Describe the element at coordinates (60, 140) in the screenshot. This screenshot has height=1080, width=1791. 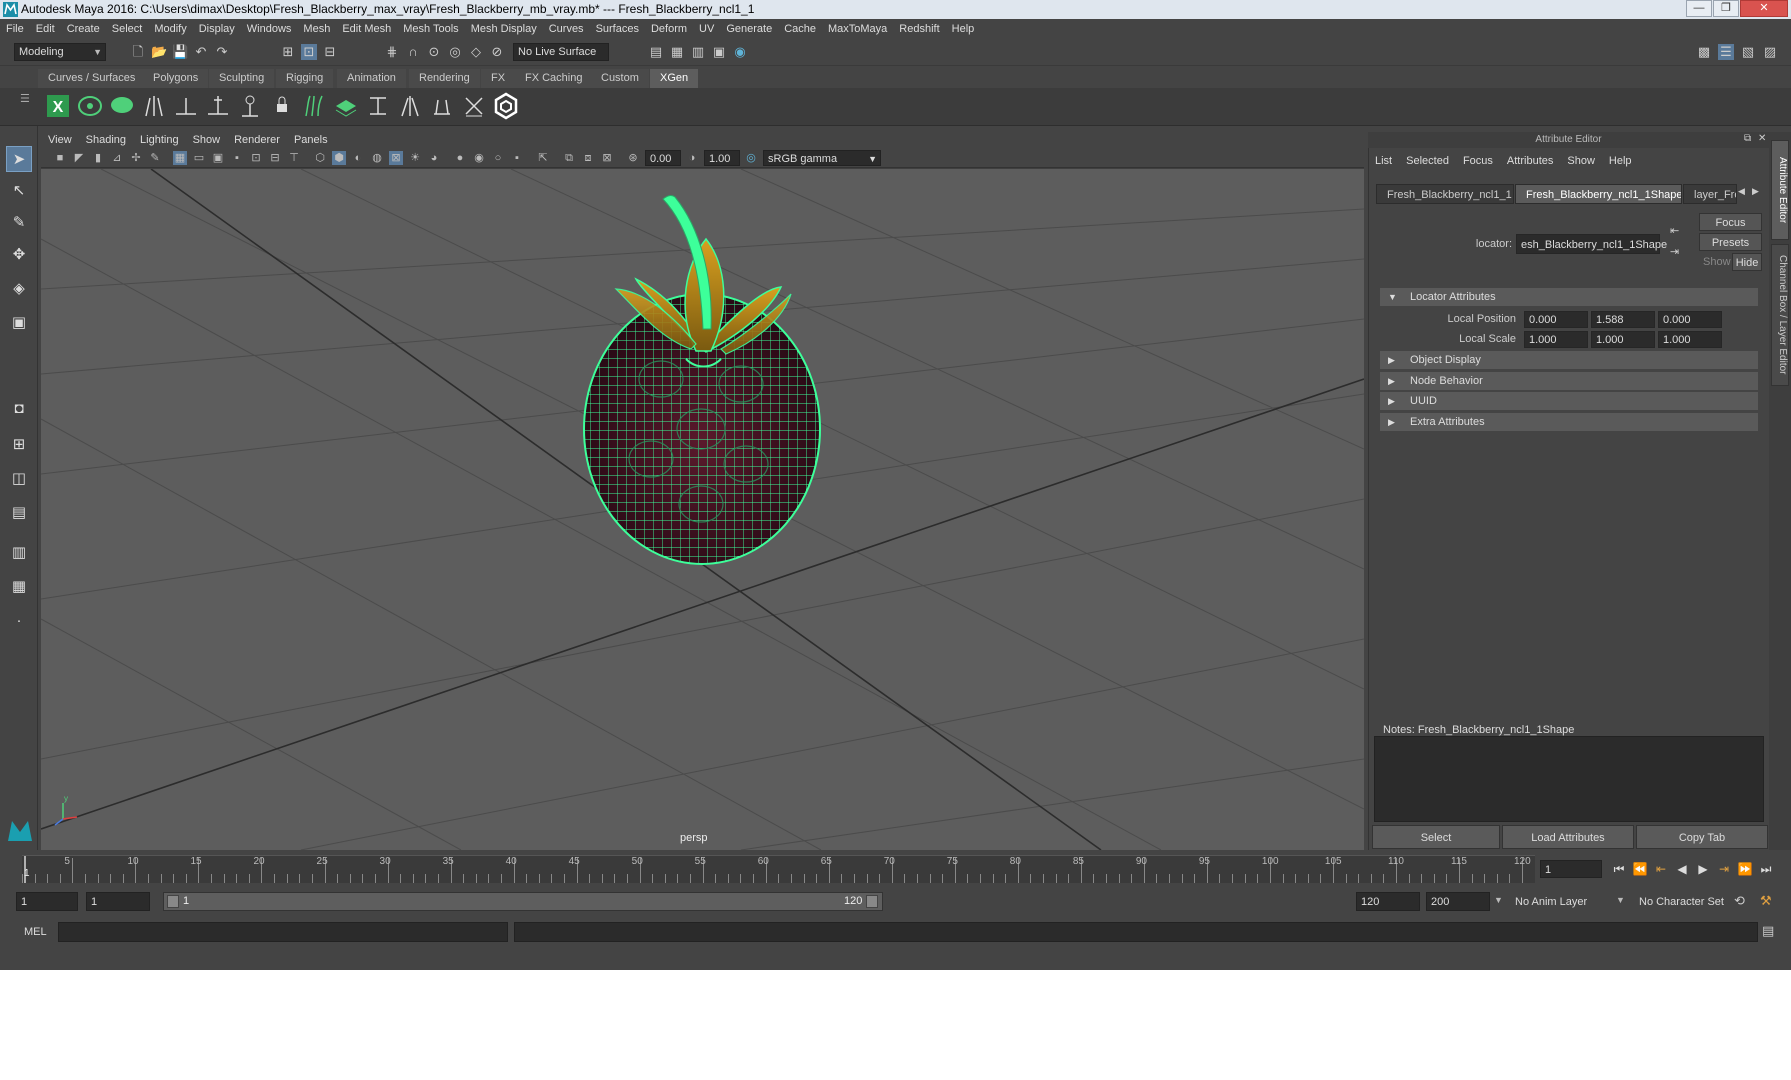
I see `viewport-menu-view: View` at that location.